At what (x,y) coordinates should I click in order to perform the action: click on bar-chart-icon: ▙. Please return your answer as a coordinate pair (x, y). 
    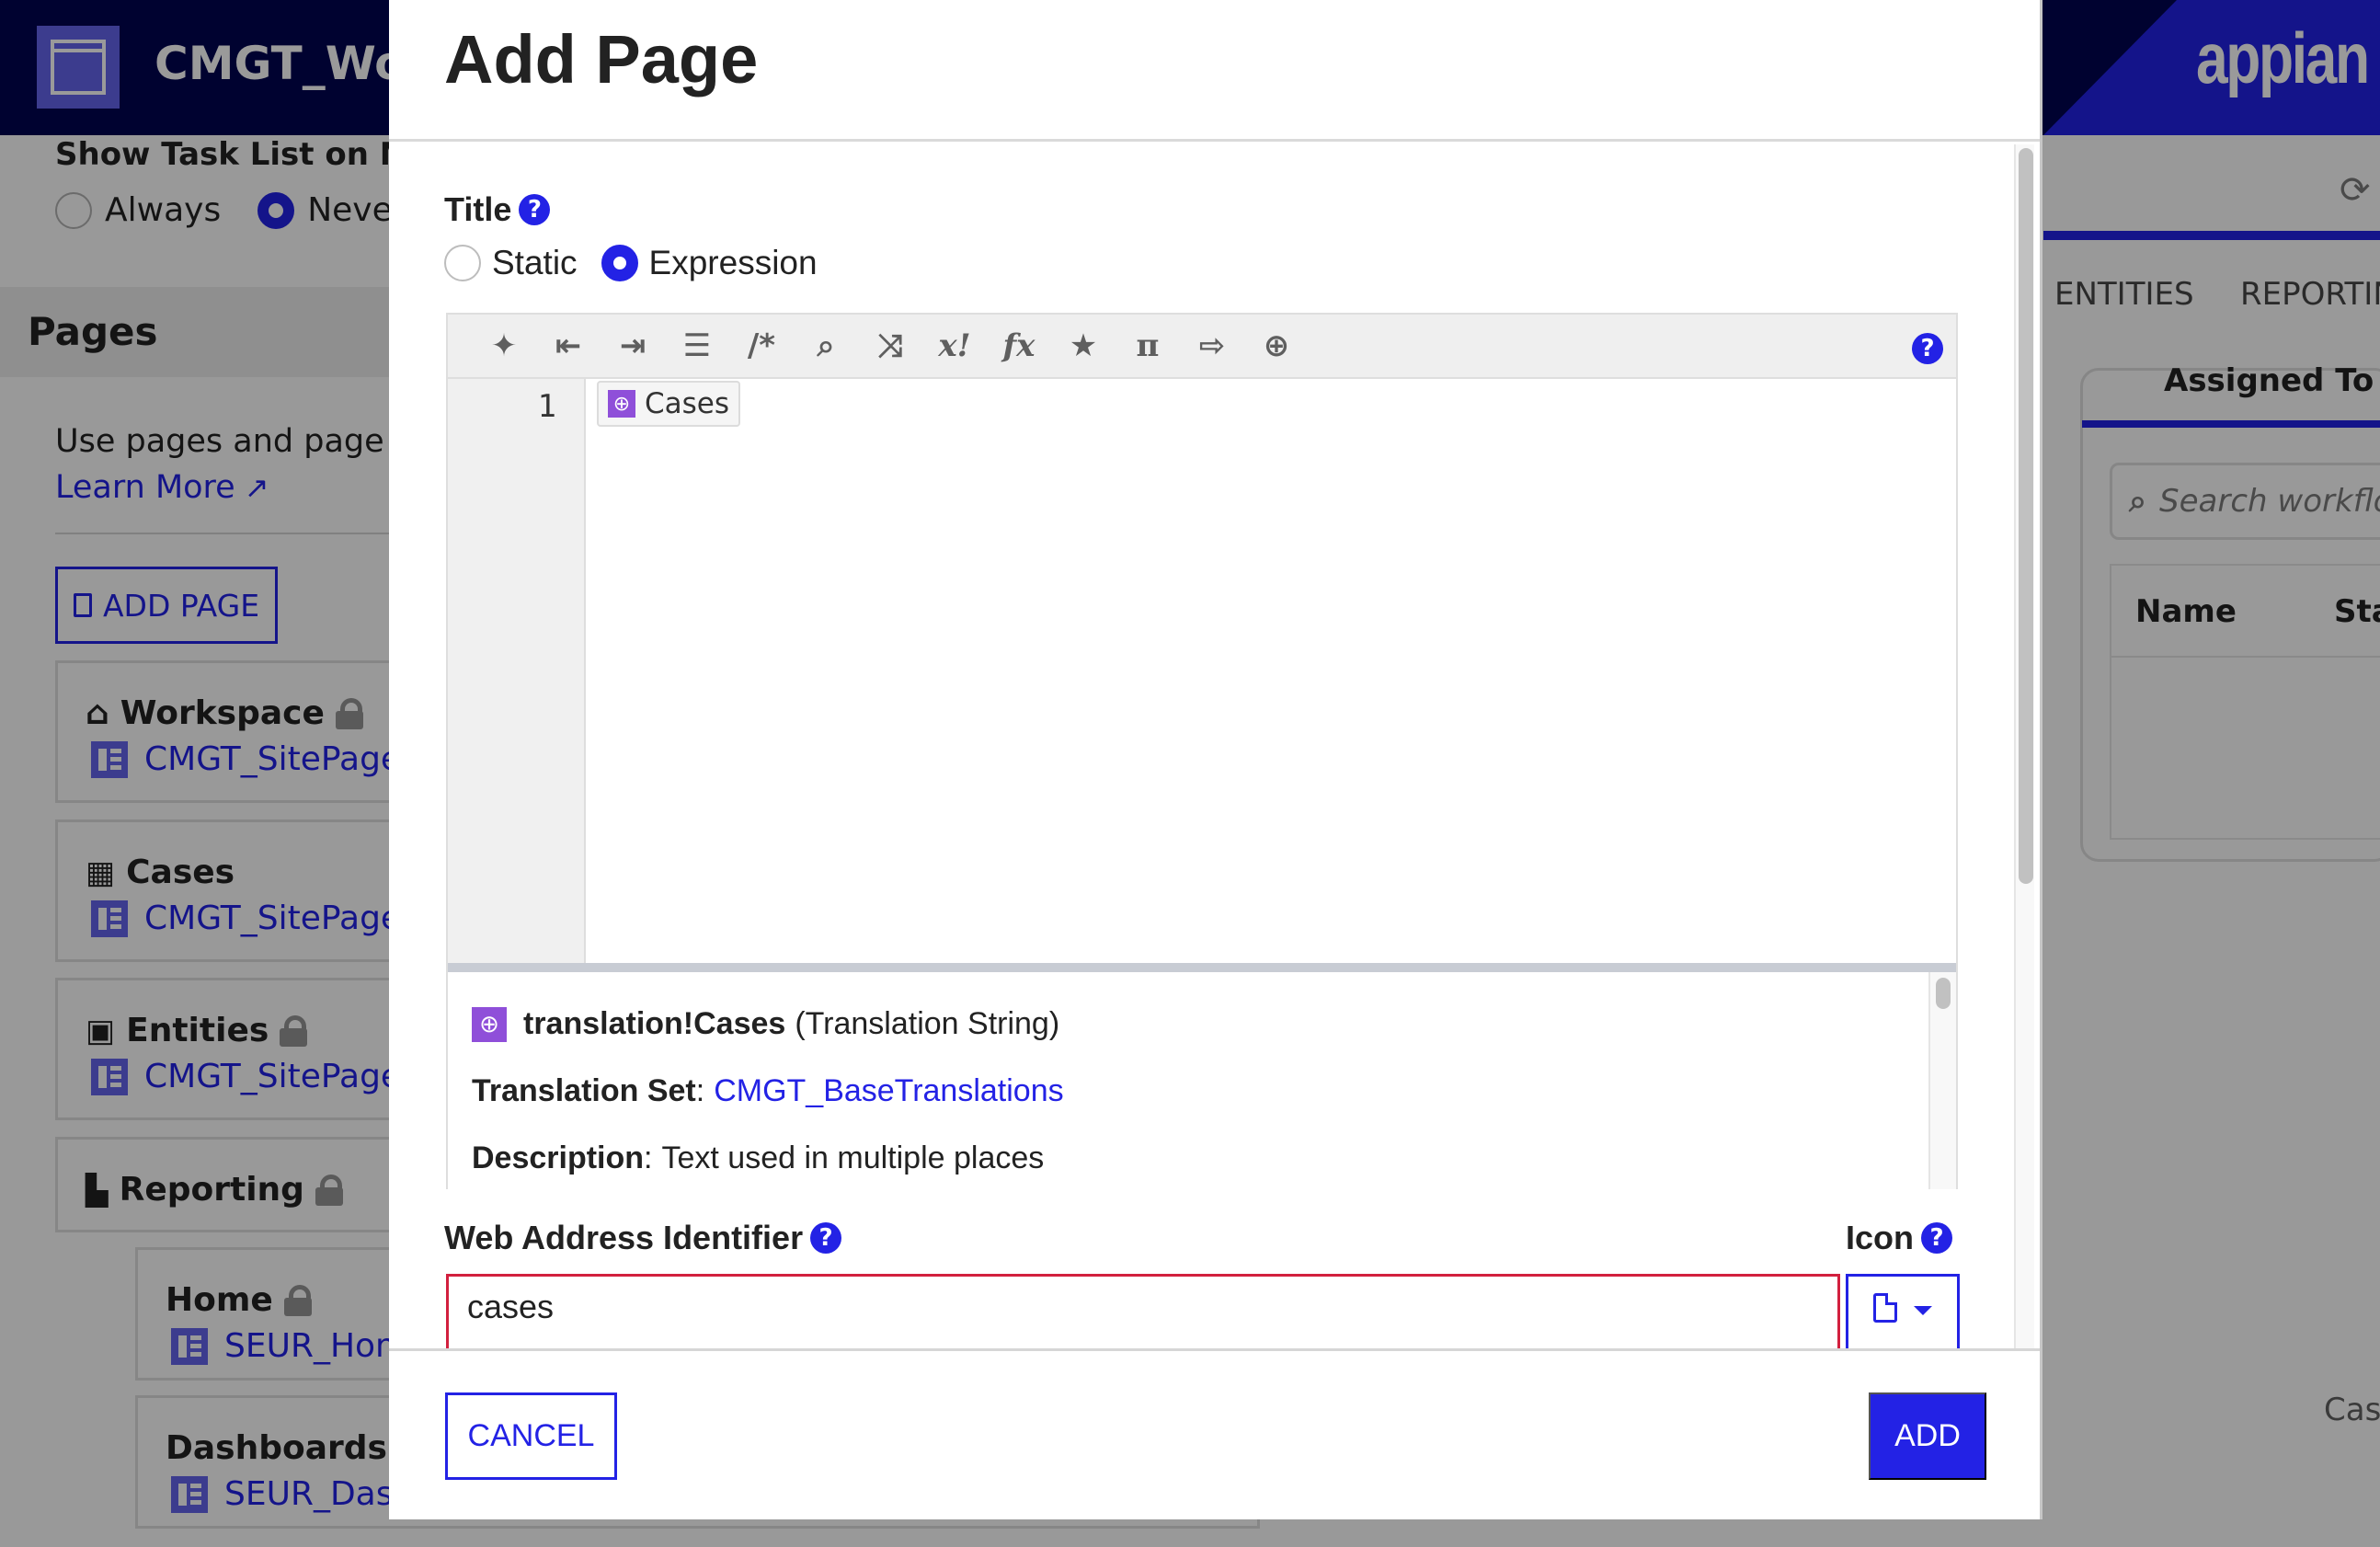
    Looking at the image, I should click on (97, 1190).